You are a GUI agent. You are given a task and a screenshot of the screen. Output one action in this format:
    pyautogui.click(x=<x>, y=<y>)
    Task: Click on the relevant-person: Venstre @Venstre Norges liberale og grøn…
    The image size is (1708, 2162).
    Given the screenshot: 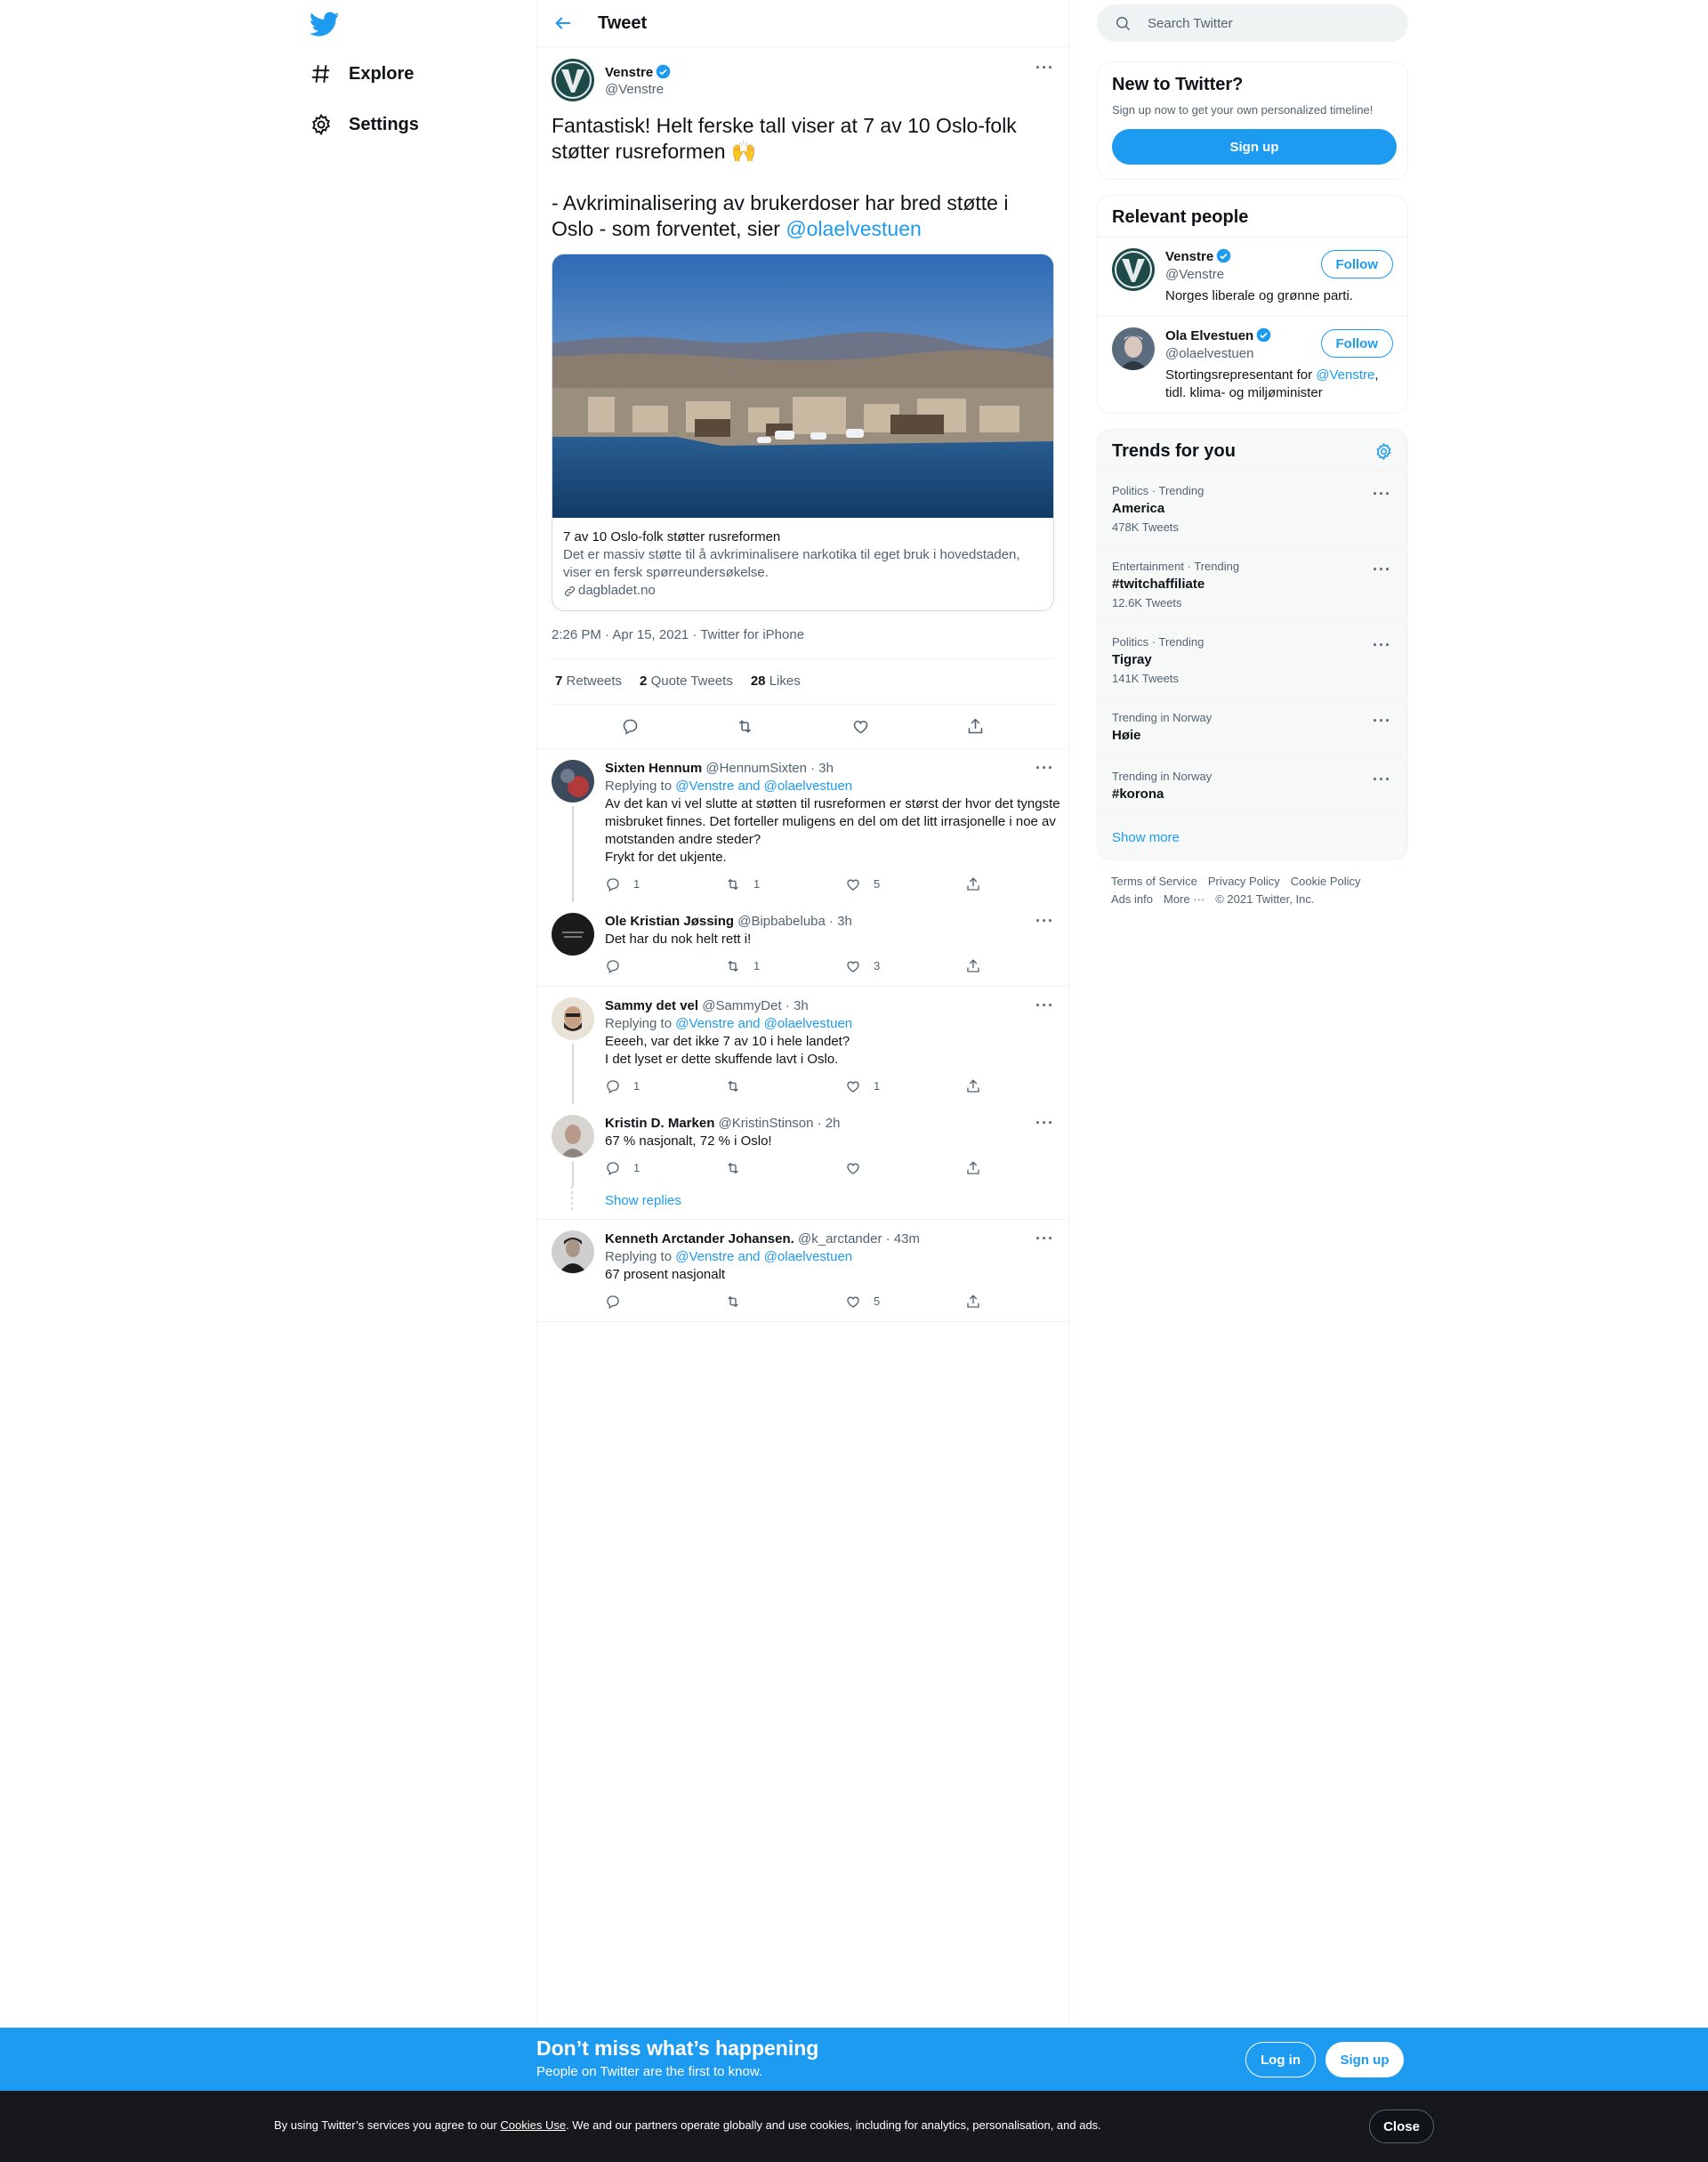 What is the action you would take?
    pyautogui.click(x=1252, y=277)
    